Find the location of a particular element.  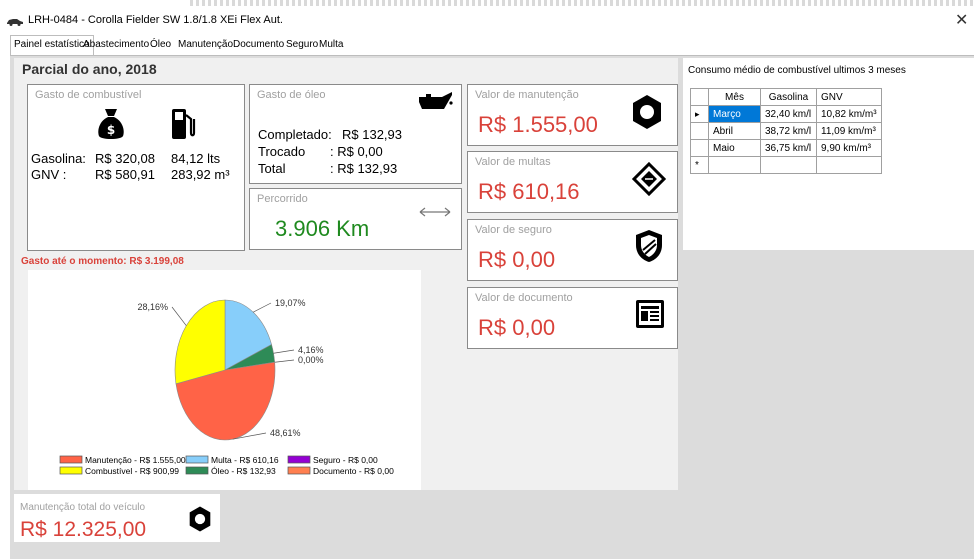

oil-total-label: Total is located at coordinates (272, 168).